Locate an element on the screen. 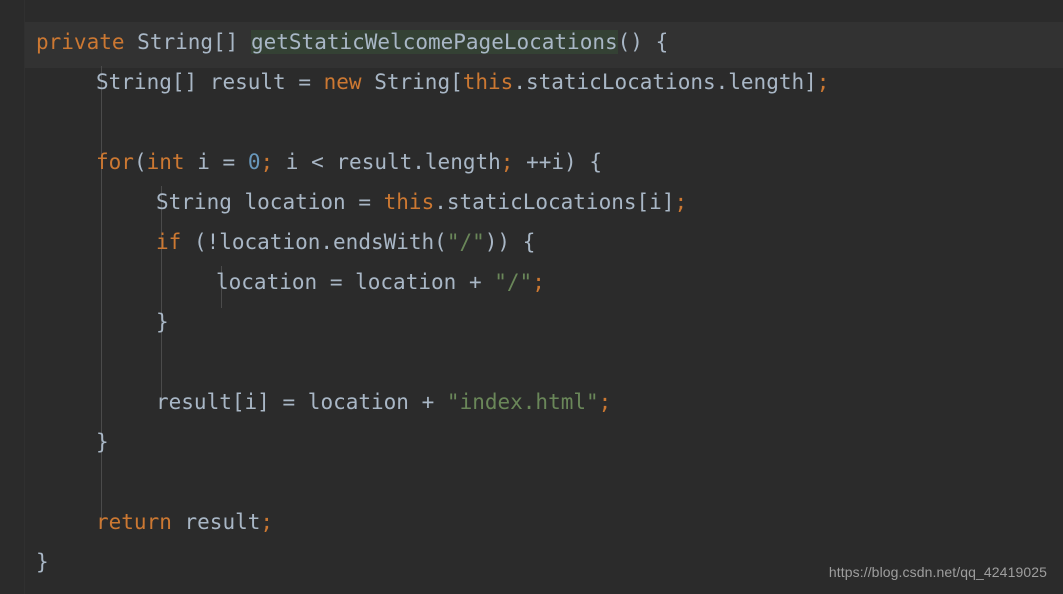 This screenshot has width=1063, height=594. code-token-kw: if is located at coordinates (169, 242).